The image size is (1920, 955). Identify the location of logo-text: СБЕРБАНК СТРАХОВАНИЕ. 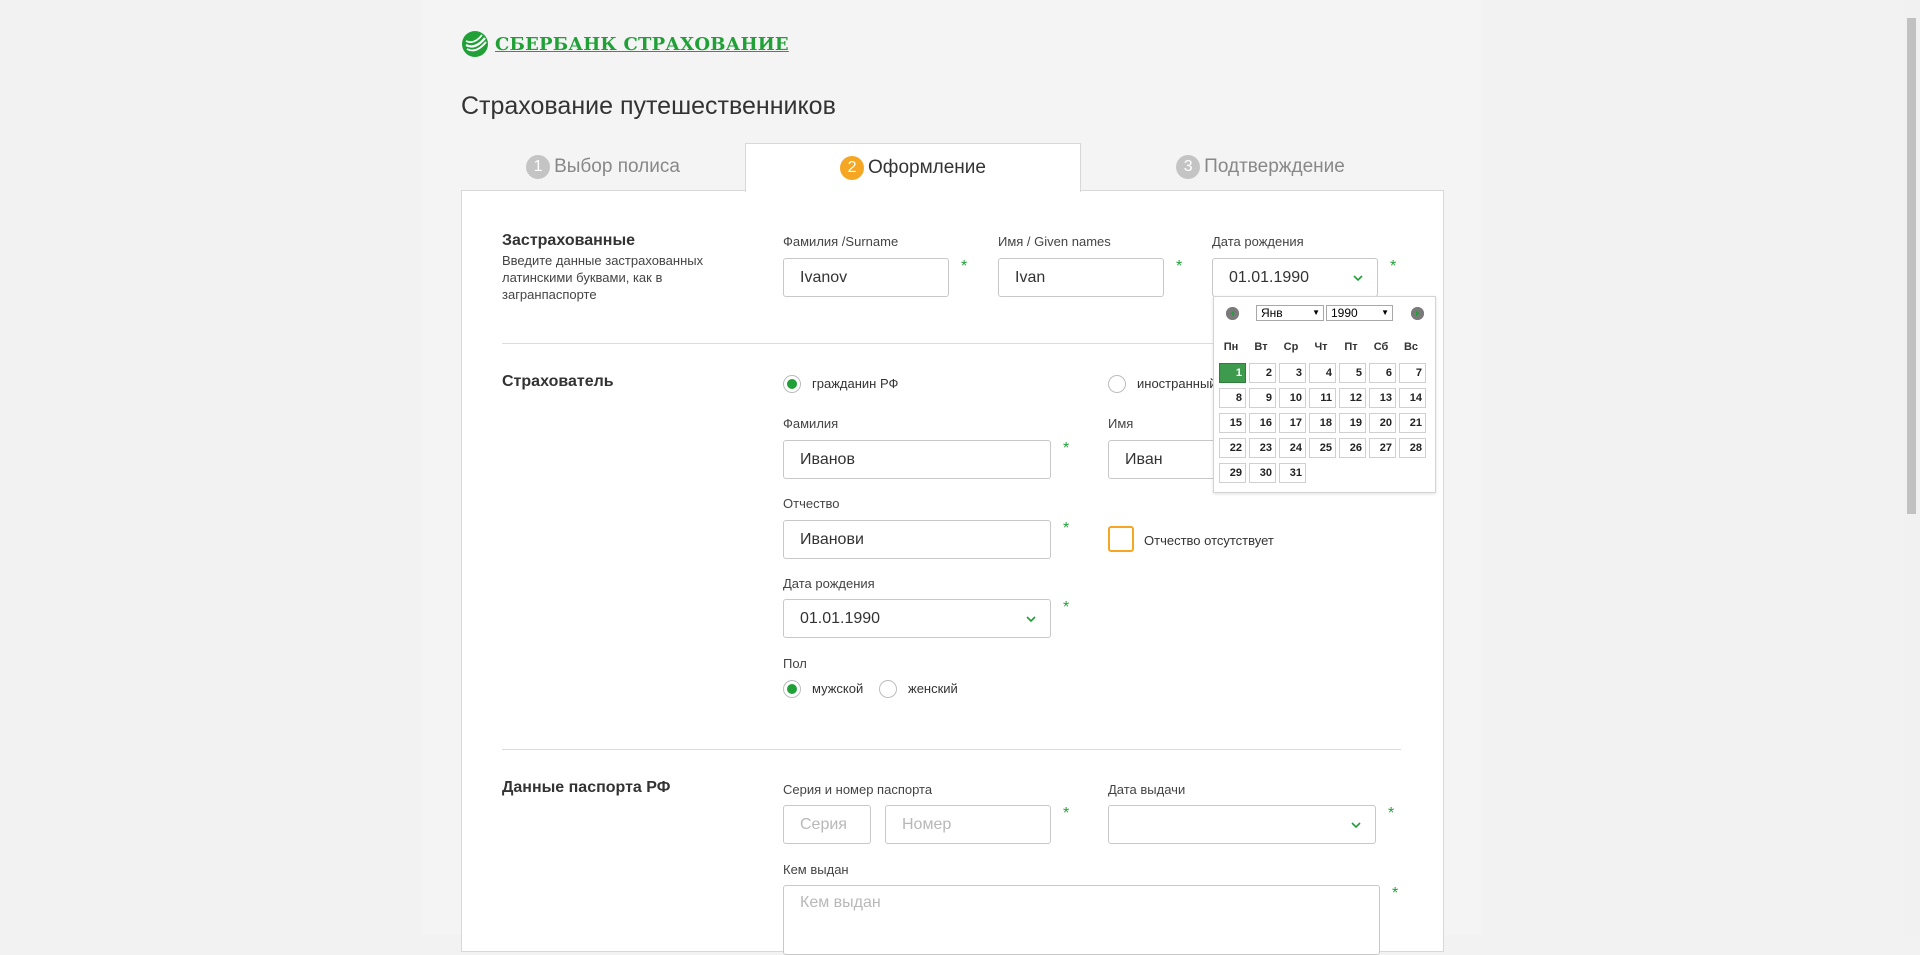
(642, 44).